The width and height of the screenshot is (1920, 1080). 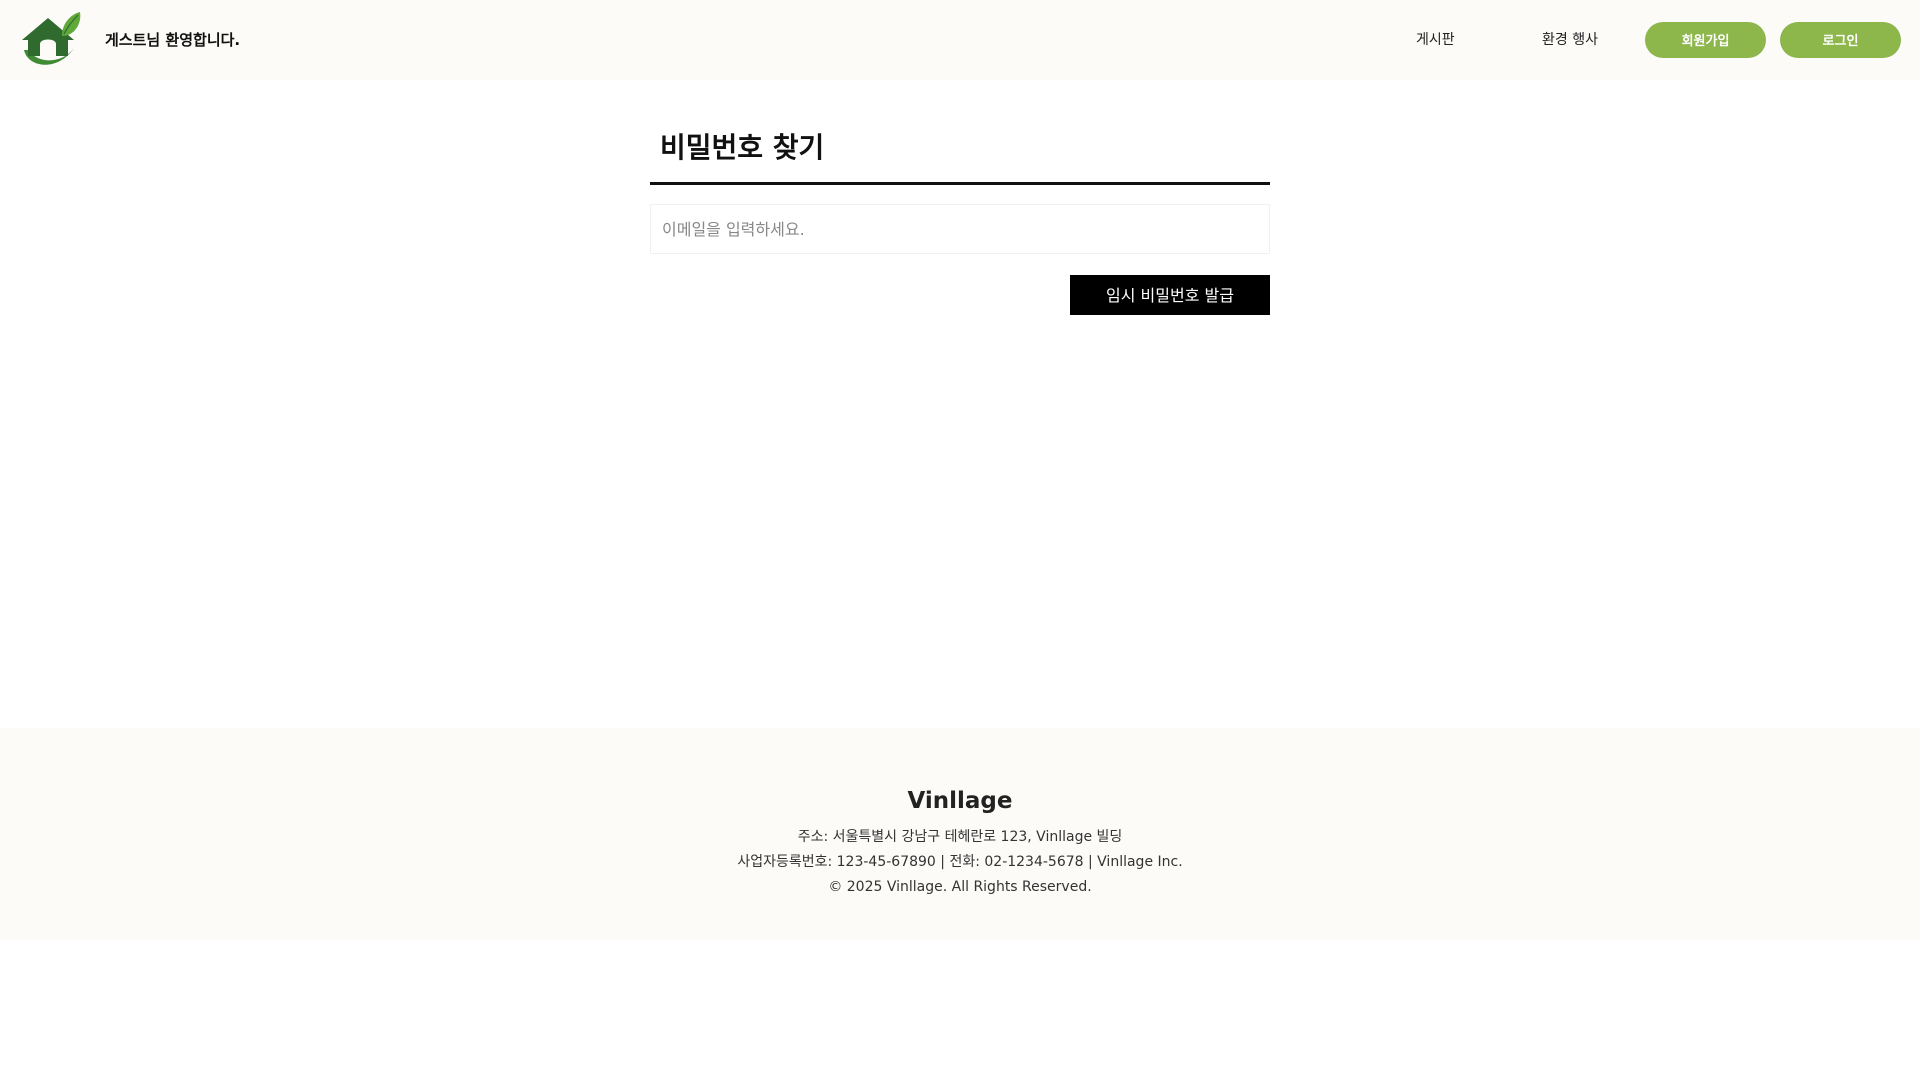 What do you see at coordinates (1170, 295) in the screenshot?
I see `issue-temp-password-button: 임시 비밀번호 발급` at bounding box center [1170, 295].